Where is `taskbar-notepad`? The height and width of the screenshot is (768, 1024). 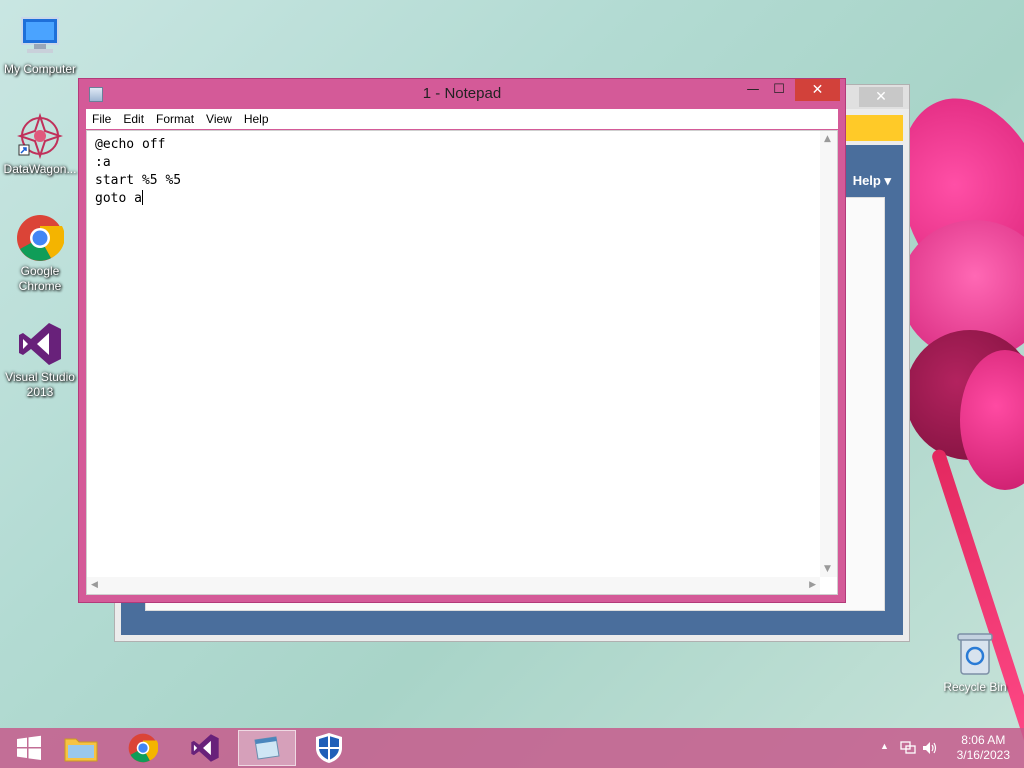 taskbar-notepad is located at coordinates (267, 748).